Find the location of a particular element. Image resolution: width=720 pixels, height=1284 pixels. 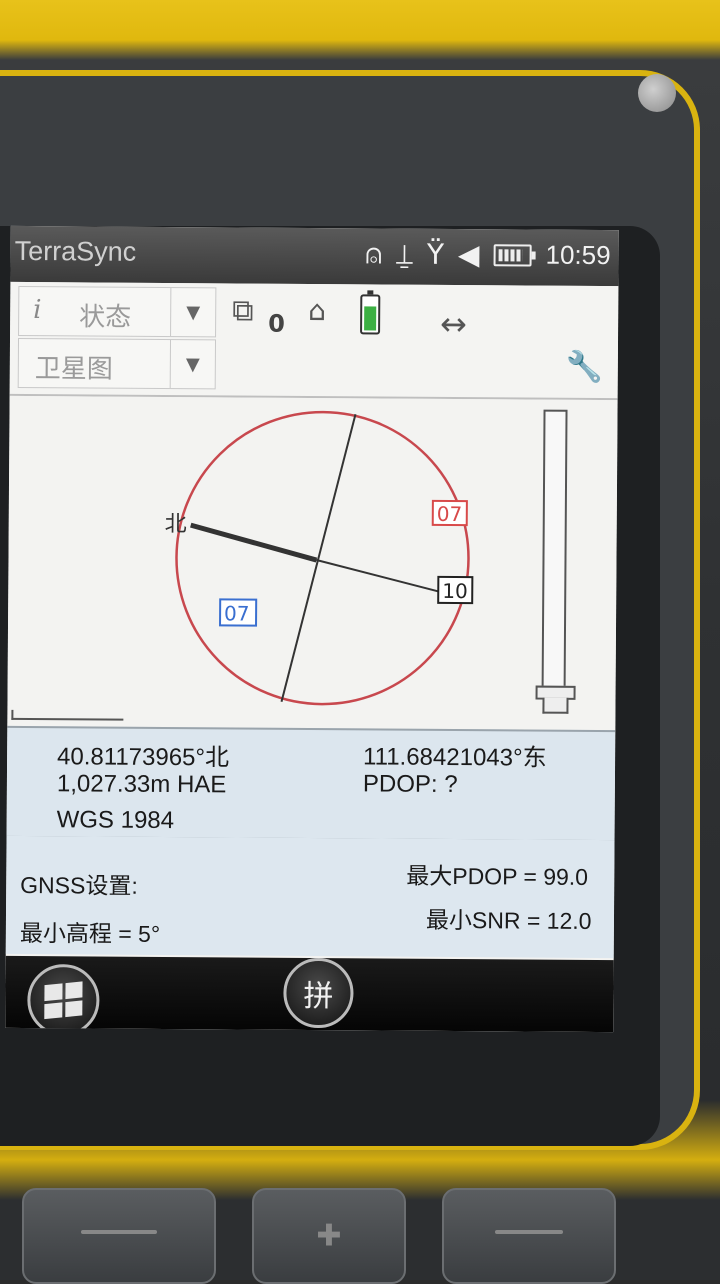

view-dropdown: 卫星图 ▼ is located at coordinates (117, 363).